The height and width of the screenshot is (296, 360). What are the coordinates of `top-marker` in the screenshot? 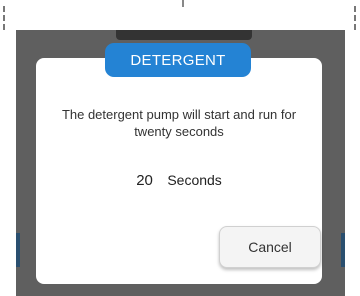 It's located at (183, 3).